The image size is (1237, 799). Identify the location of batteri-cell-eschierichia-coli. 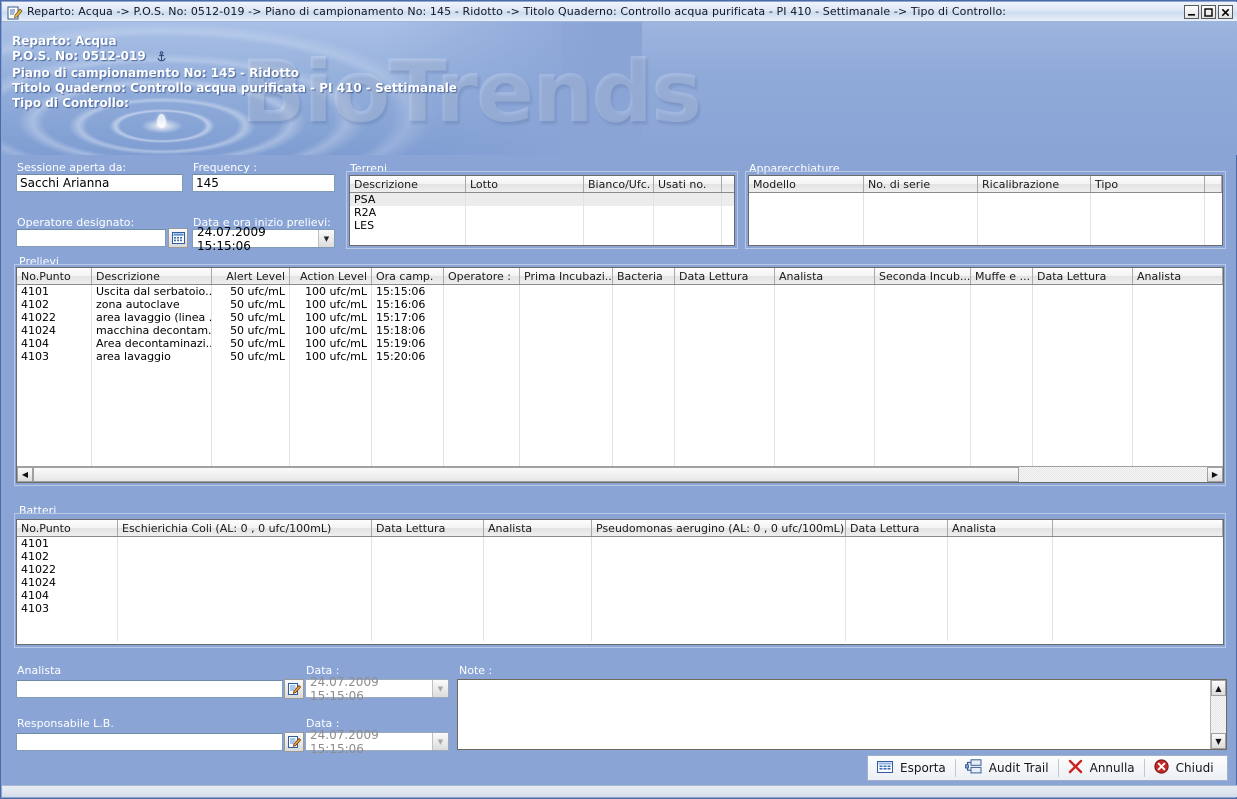
(245, 569).